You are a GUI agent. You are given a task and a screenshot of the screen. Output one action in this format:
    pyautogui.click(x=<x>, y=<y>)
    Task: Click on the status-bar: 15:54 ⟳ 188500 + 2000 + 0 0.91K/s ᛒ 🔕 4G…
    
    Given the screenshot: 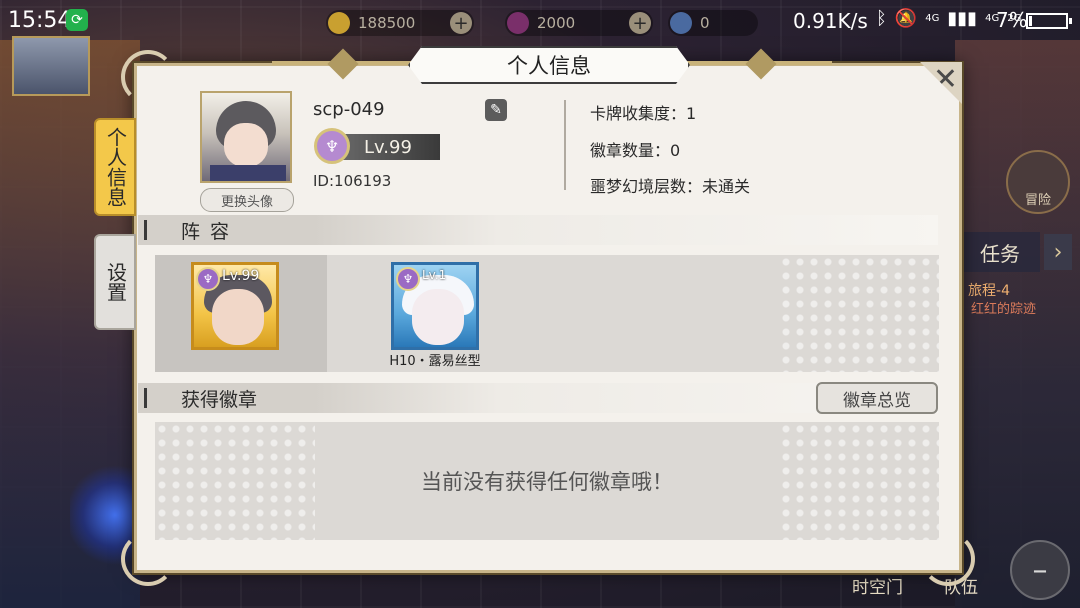 What is the action you would take?
    pyautogui.click(x=540, y=21)
    